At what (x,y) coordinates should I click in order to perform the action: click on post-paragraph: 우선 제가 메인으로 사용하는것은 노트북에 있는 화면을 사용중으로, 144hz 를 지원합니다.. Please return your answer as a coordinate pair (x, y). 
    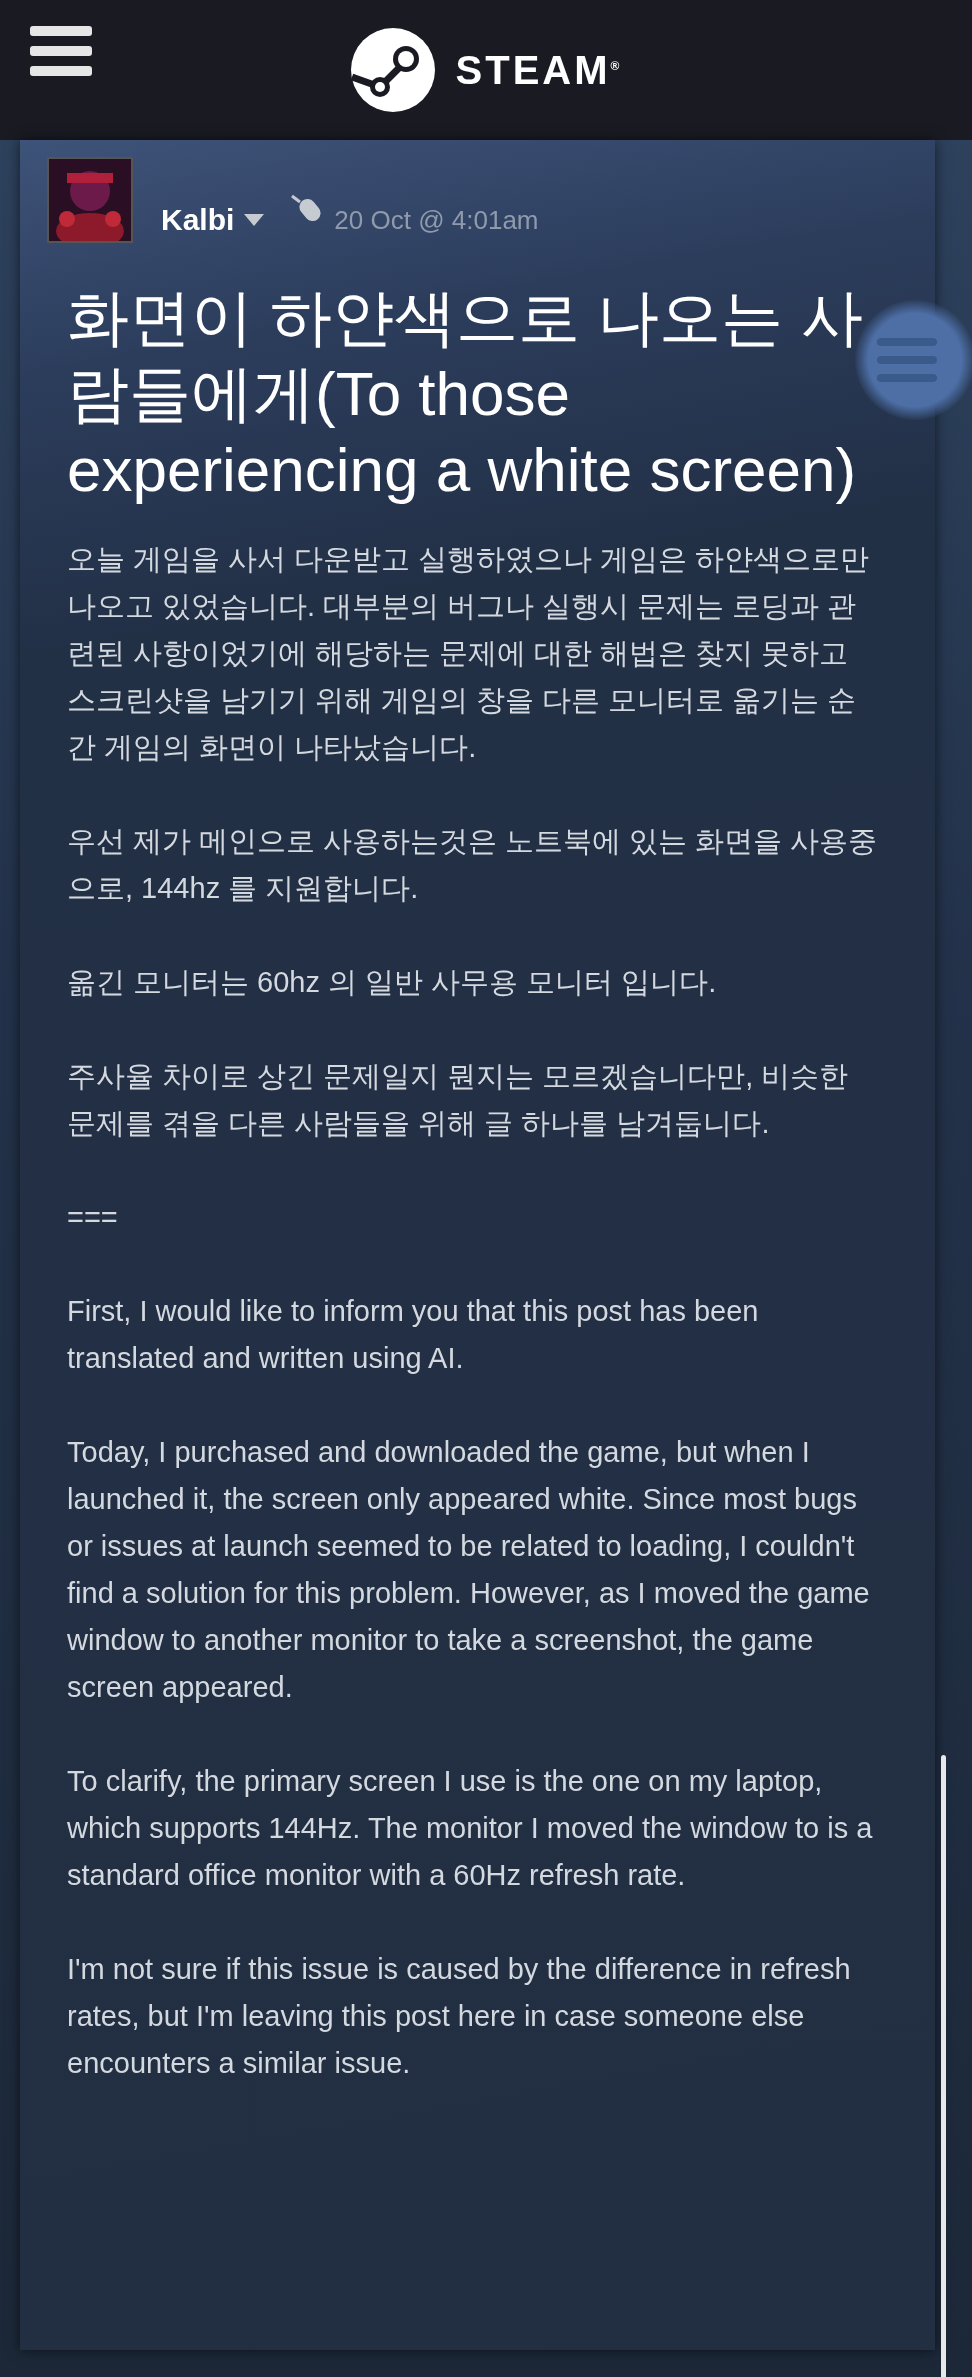
    Looking at the image, I should click on (473, 865).